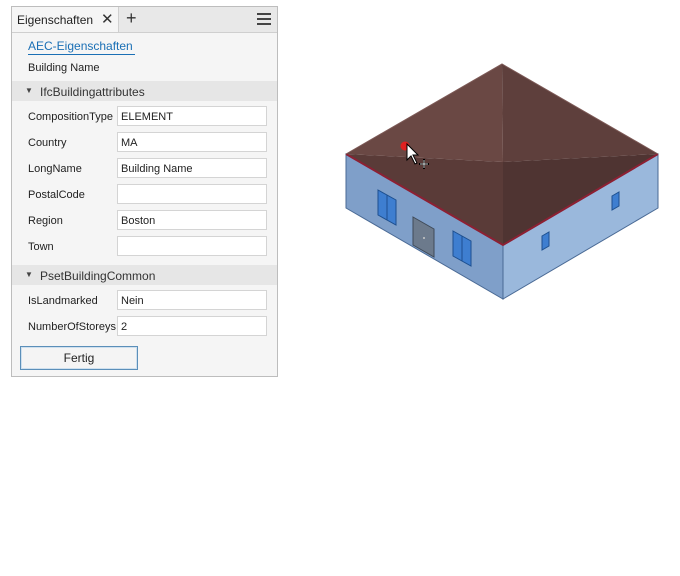 Image resolution: width=680 pixels, height=576 pixels. I want to click on property-row: Region Boston, so click(144, 221).